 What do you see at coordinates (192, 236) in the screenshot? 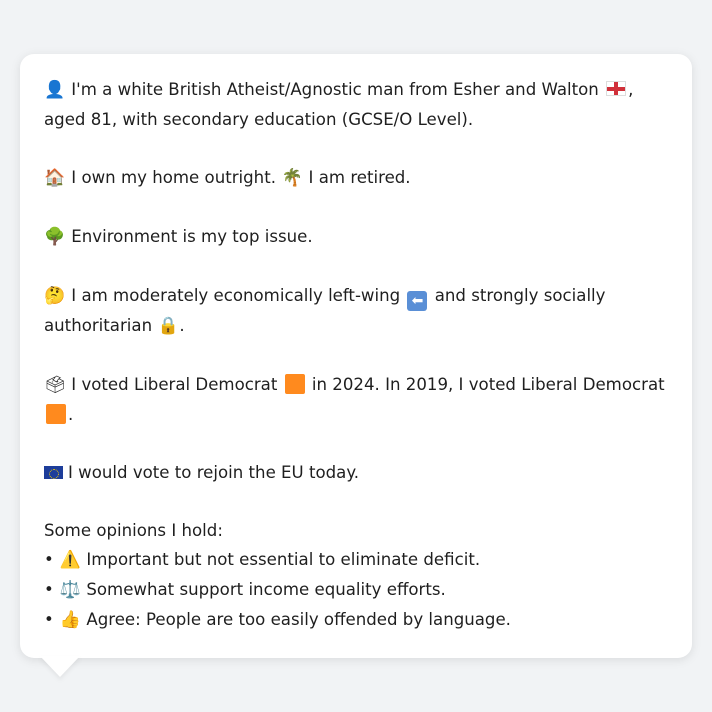
I see `top-issue-text: Environment is my top issue.` at bounding box center [192, 236].